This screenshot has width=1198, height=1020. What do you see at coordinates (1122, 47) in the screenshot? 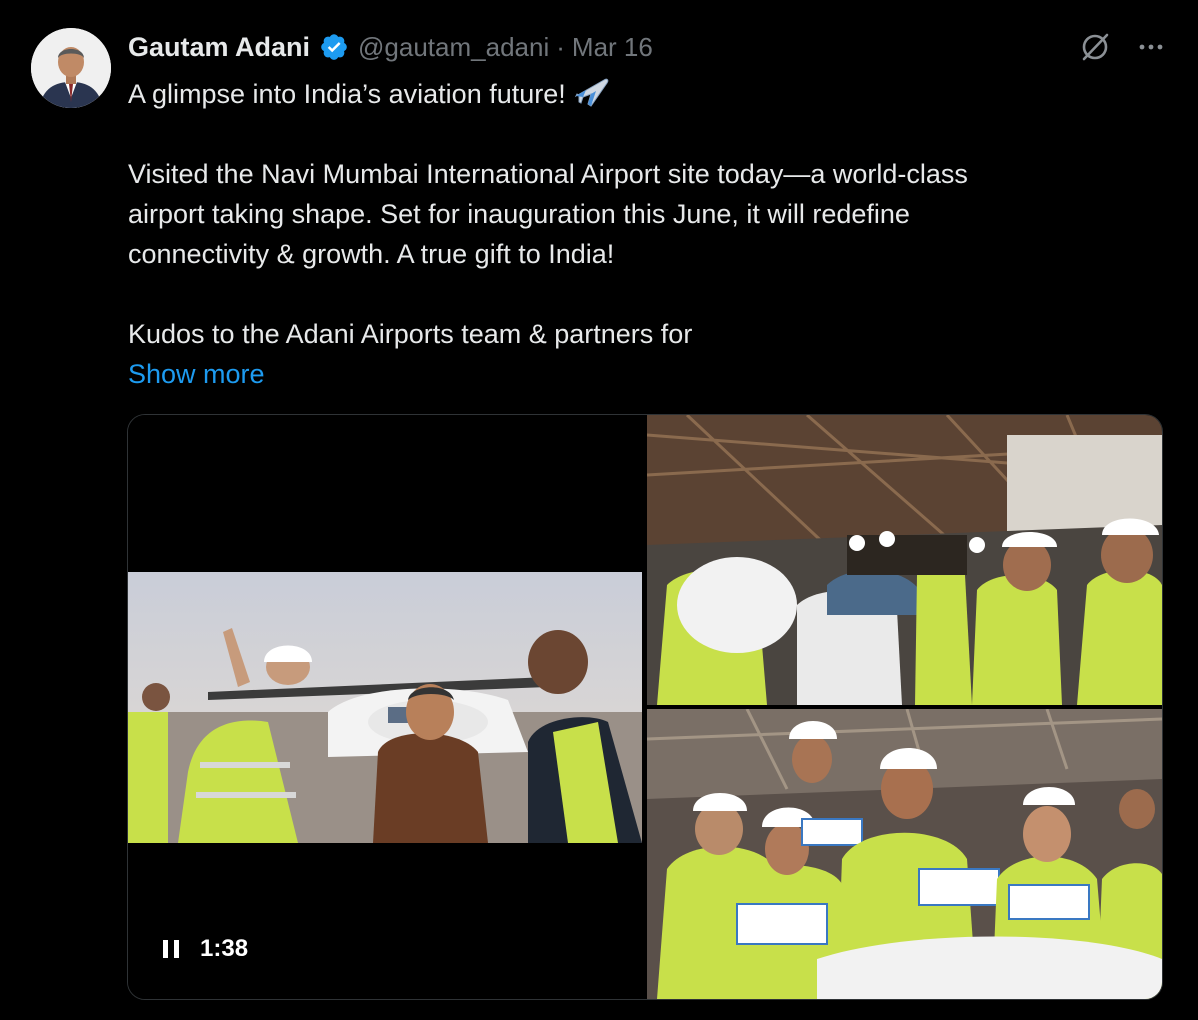
I see `tweet-actions-top` at bounding box center [1122, 47].